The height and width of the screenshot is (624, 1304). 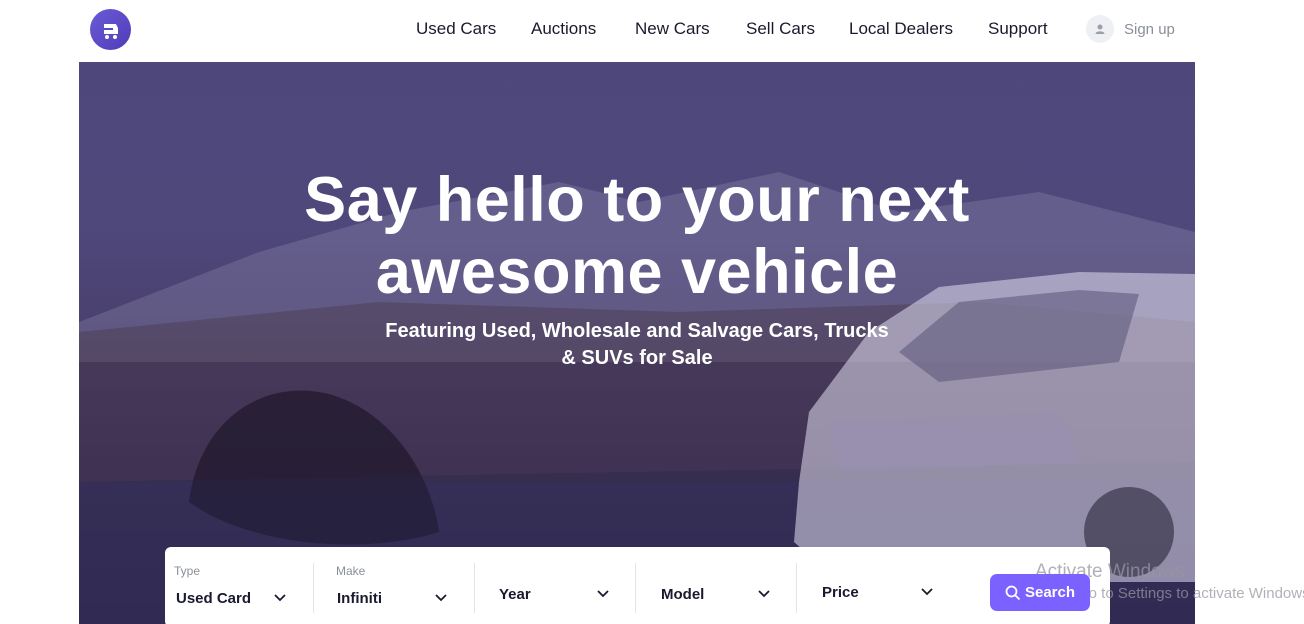 What do you see at coordinates (359, 598) in the screenshot?
I see `make-value: Infiniti` at bounding box center [359, 598].